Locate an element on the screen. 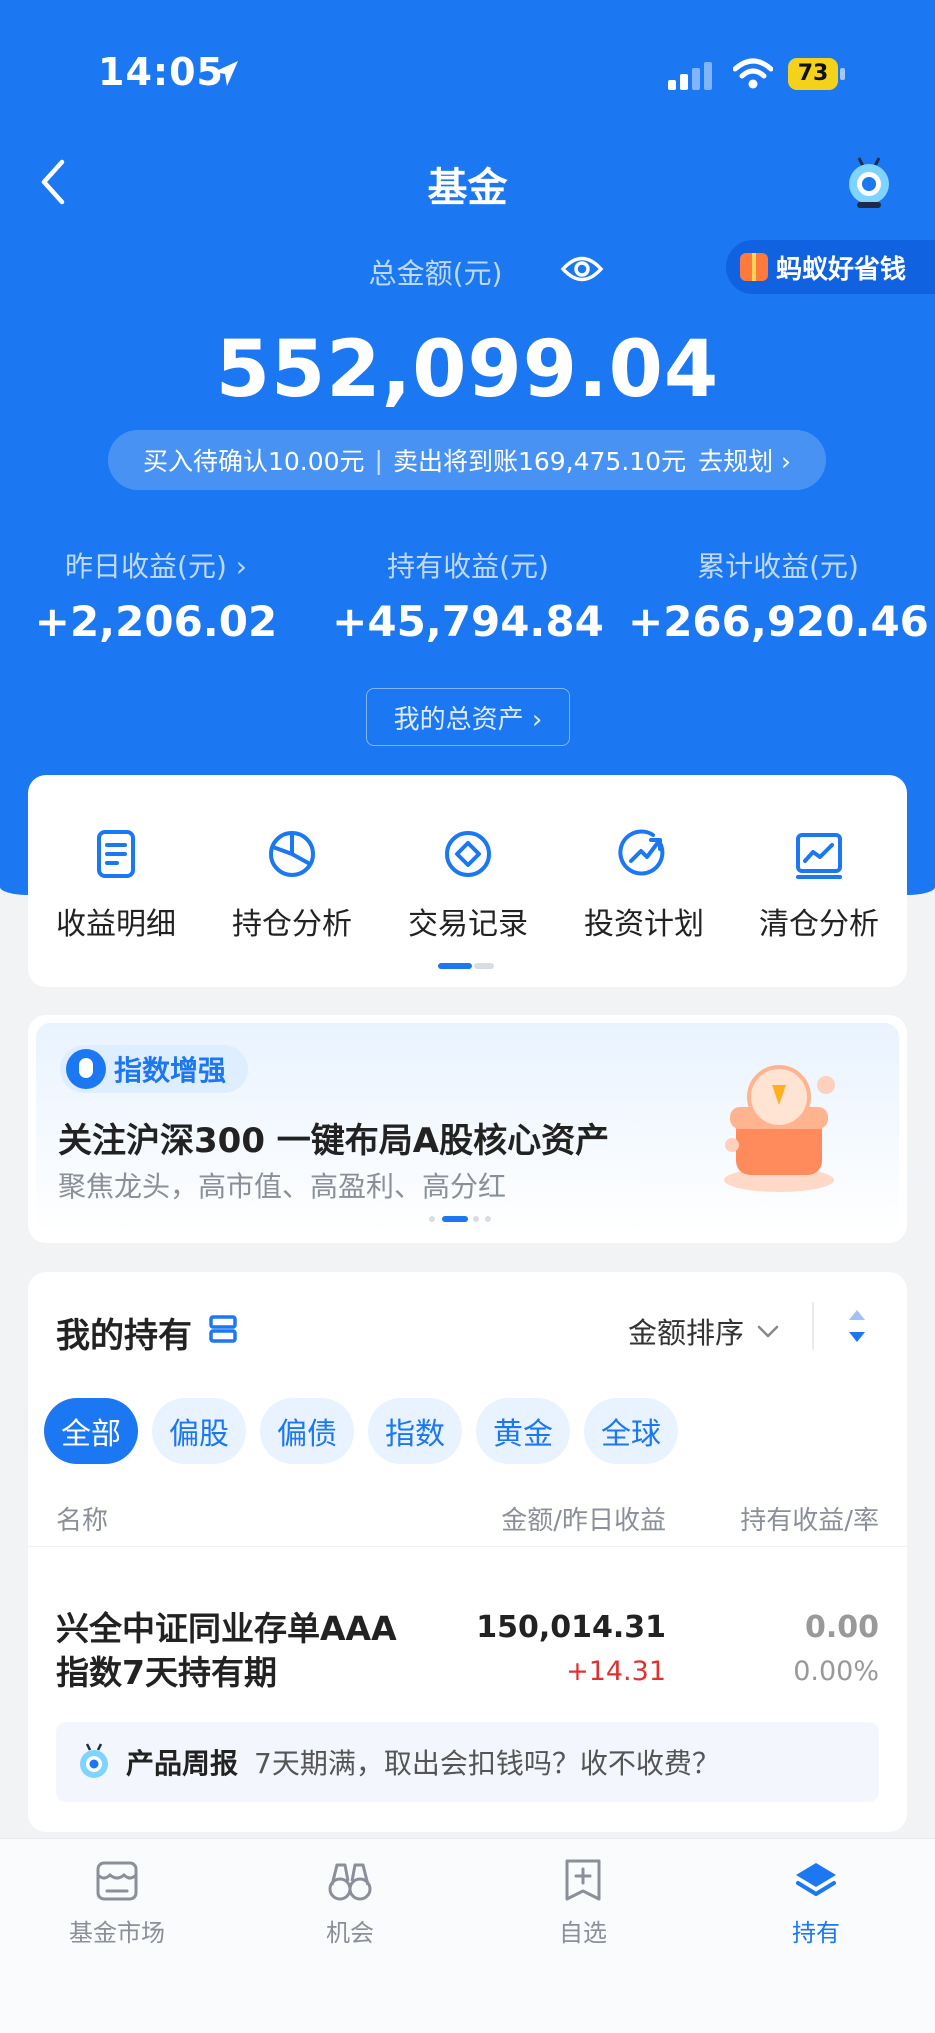  list-toggle-icon is located at coordinates (223, 1329).